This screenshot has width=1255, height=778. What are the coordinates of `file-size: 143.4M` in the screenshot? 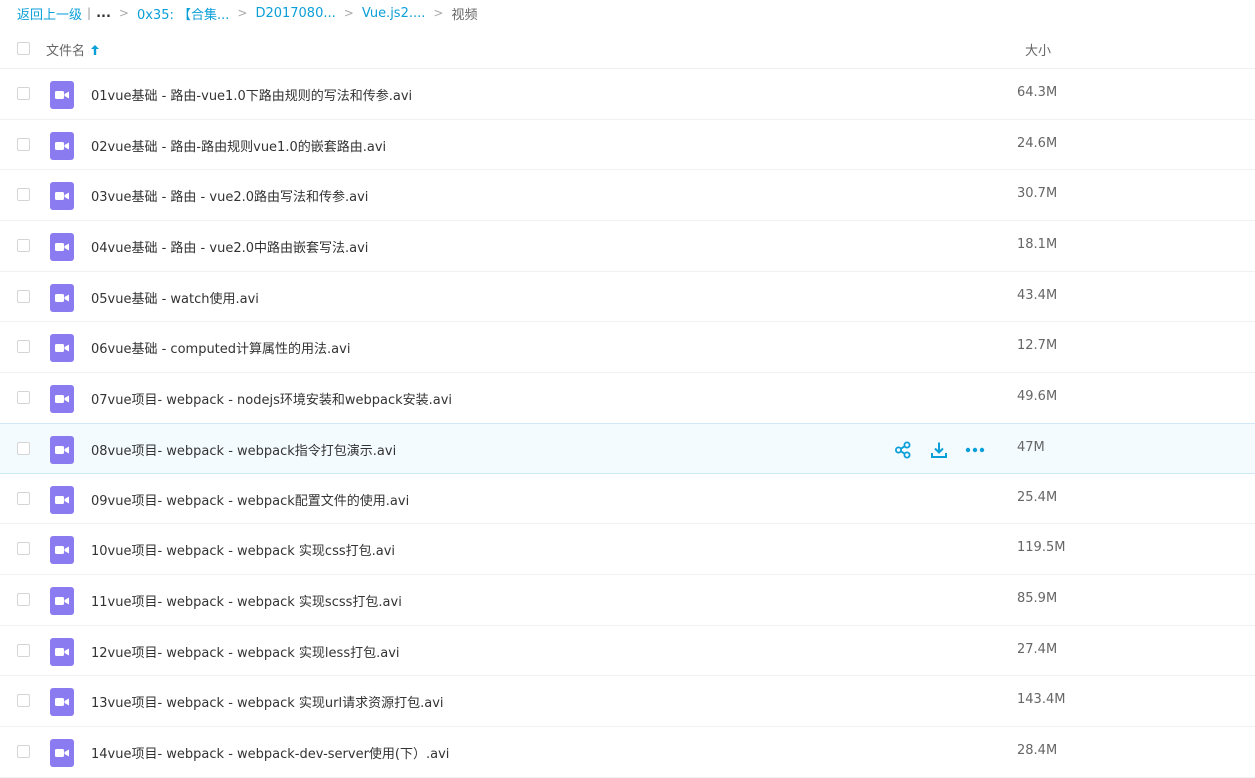 It's located at (1041, 700).